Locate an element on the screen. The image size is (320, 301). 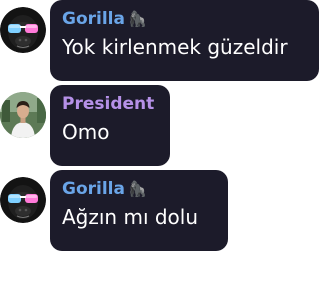
message-bubble: President Omo is located at coordinates (110, 125).